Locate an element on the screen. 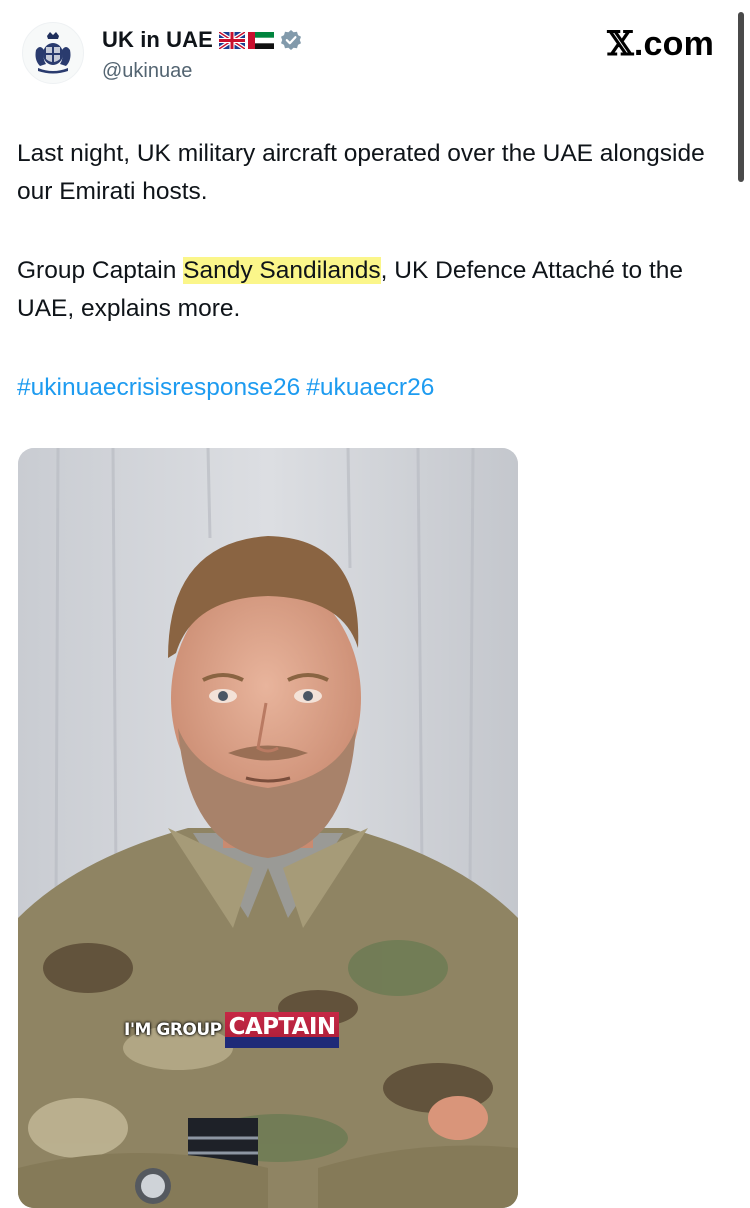  hashtag-link: #ukinuaecrisisresponse26 is located at coordinates (158, 387).